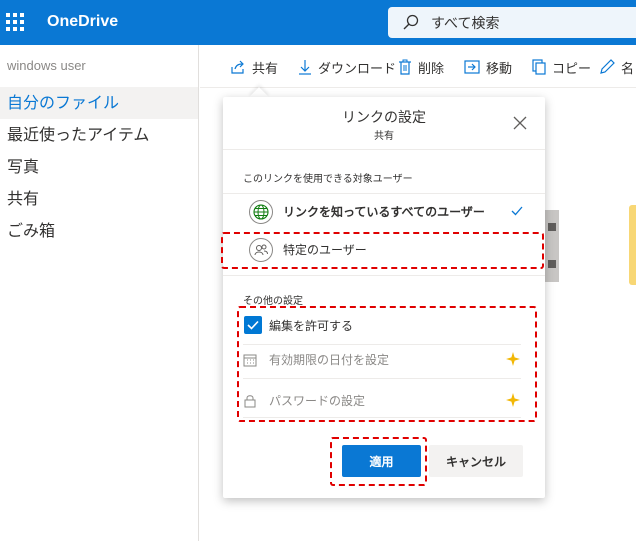 This screenshot has height=541, width=636. What do you see at coordinates (15, 22) in the screenshot?
I see `app-launcher-icon` at bounding box center [15, 22].